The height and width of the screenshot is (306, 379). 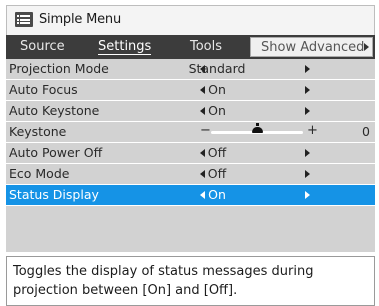 What do you see at coordinates (190, 90) in the screenshot?
I see `row-auto-focus: Auto Focus On` at bounding box center [190, 90].